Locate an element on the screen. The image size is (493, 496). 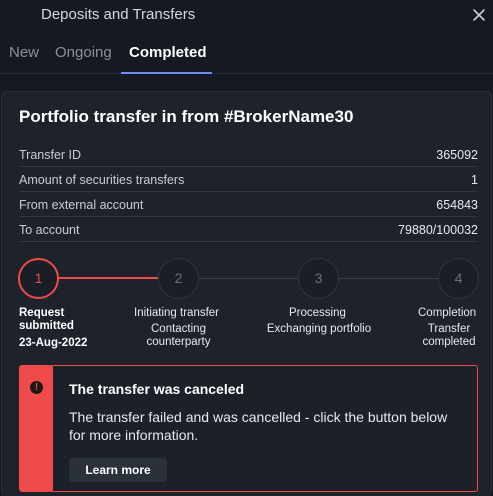
step-2-title: Initiating transfer is located at coordinates (177, 313).